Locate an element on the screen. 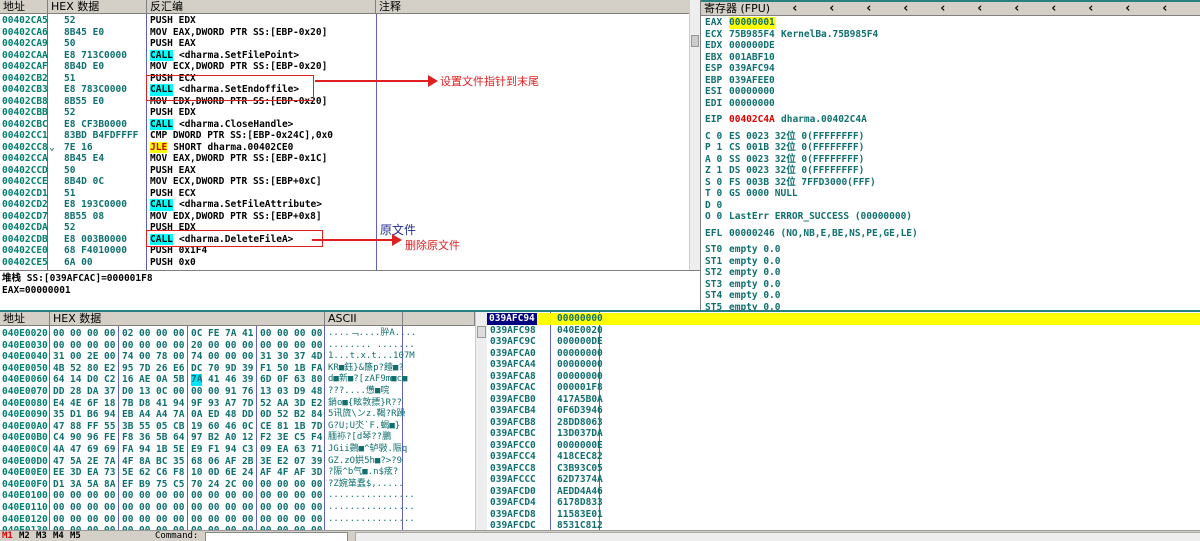 This screenshot has width=1200, height=541. dump-byte: 06 is located at coordinates (213, 462).